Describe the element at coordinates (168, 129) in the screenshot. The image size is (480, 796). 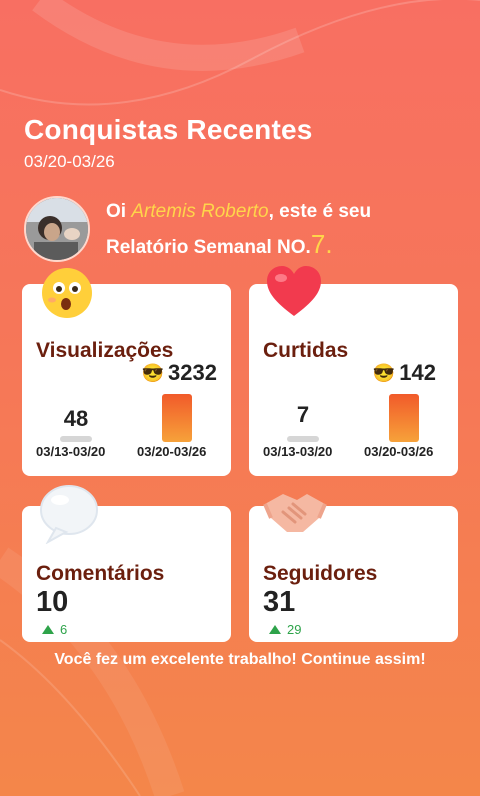
I see `page-title: Conquistas Recentes` at that location.